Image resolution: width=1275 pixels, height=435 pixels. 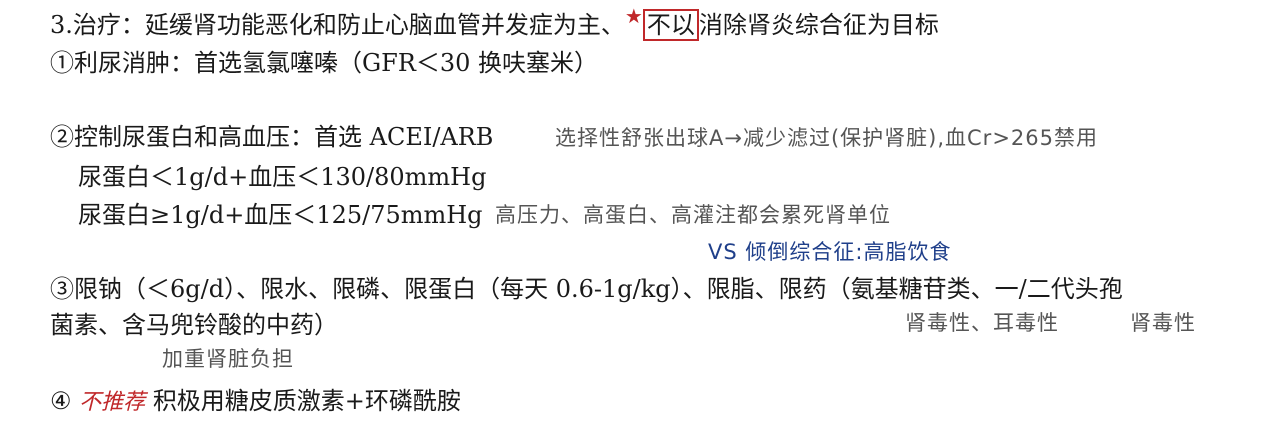 I want to click on note-kidney-burden: 加重肾脏负担, so click(x=228, y=359).